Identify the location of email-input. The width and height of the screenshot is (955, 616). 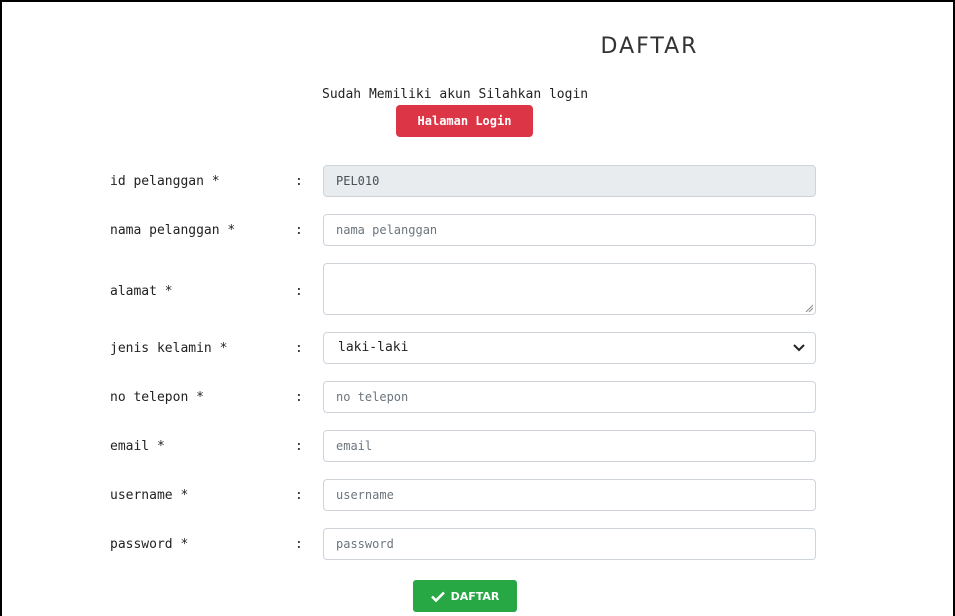
(569, 446).